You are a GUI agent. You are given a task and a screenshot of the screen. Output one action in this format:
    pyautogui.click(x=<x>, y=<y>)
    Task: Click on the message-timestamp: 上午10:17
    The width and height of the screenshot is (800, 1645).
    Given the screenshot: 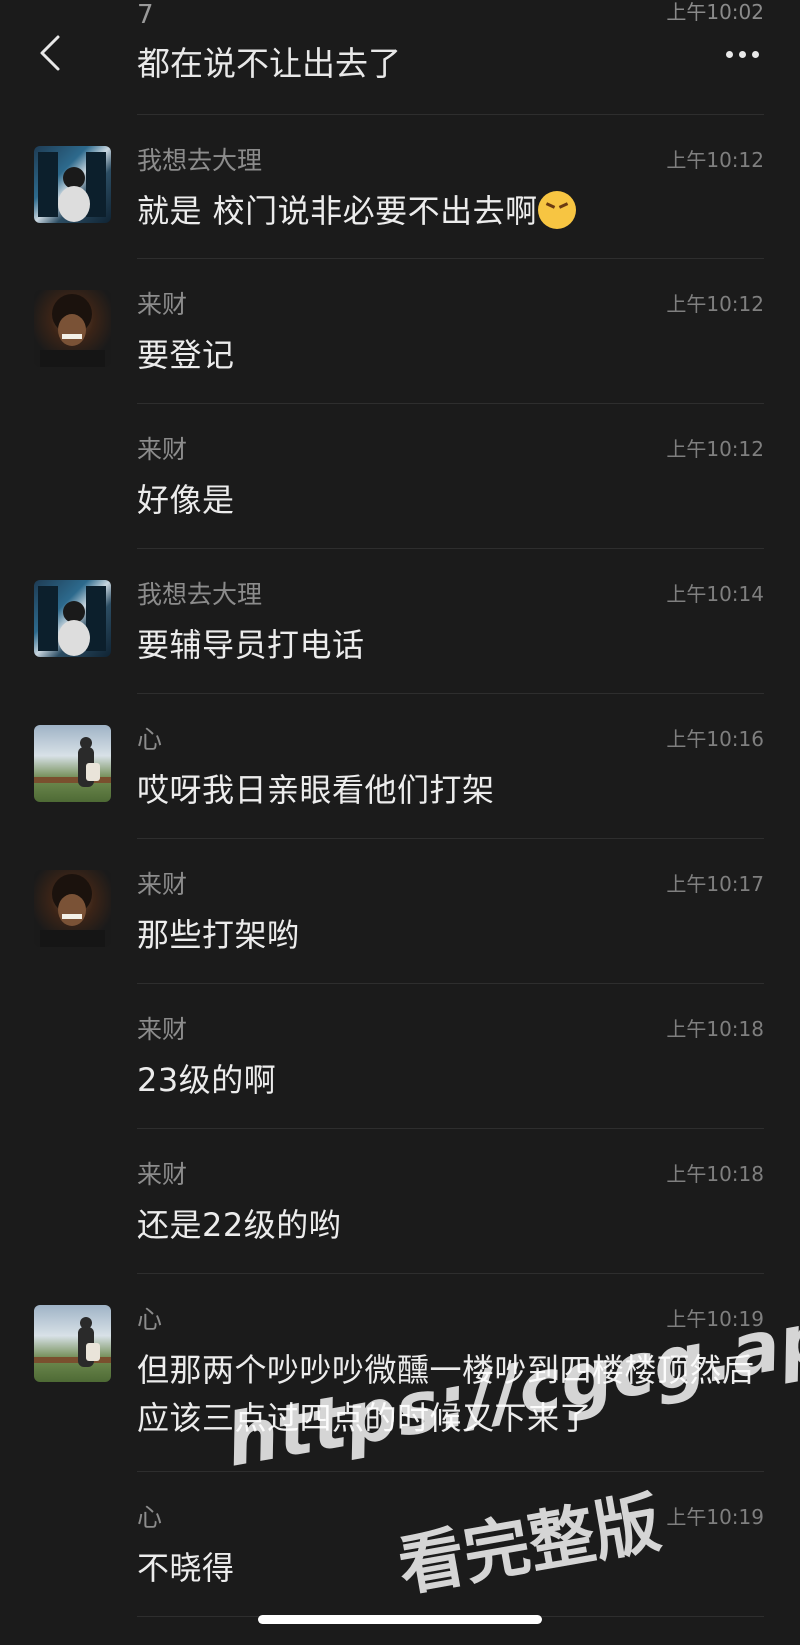 What is the action you would take?
    pyautogui.click(x=715, y=884)
    